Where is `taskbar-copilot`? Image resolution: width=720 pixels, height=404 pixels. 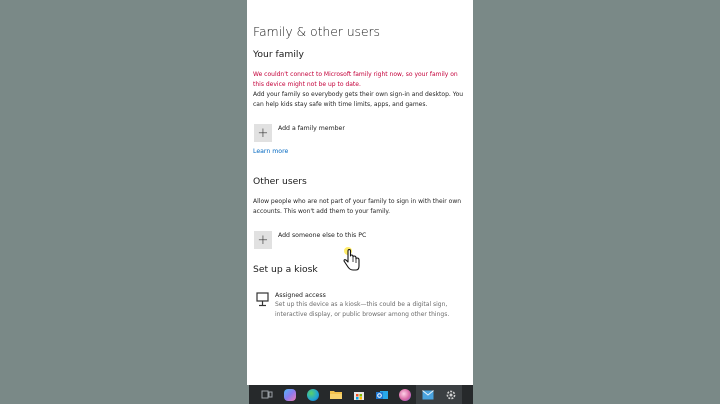 taskbar-copilot is located at coordinates (289, 394).